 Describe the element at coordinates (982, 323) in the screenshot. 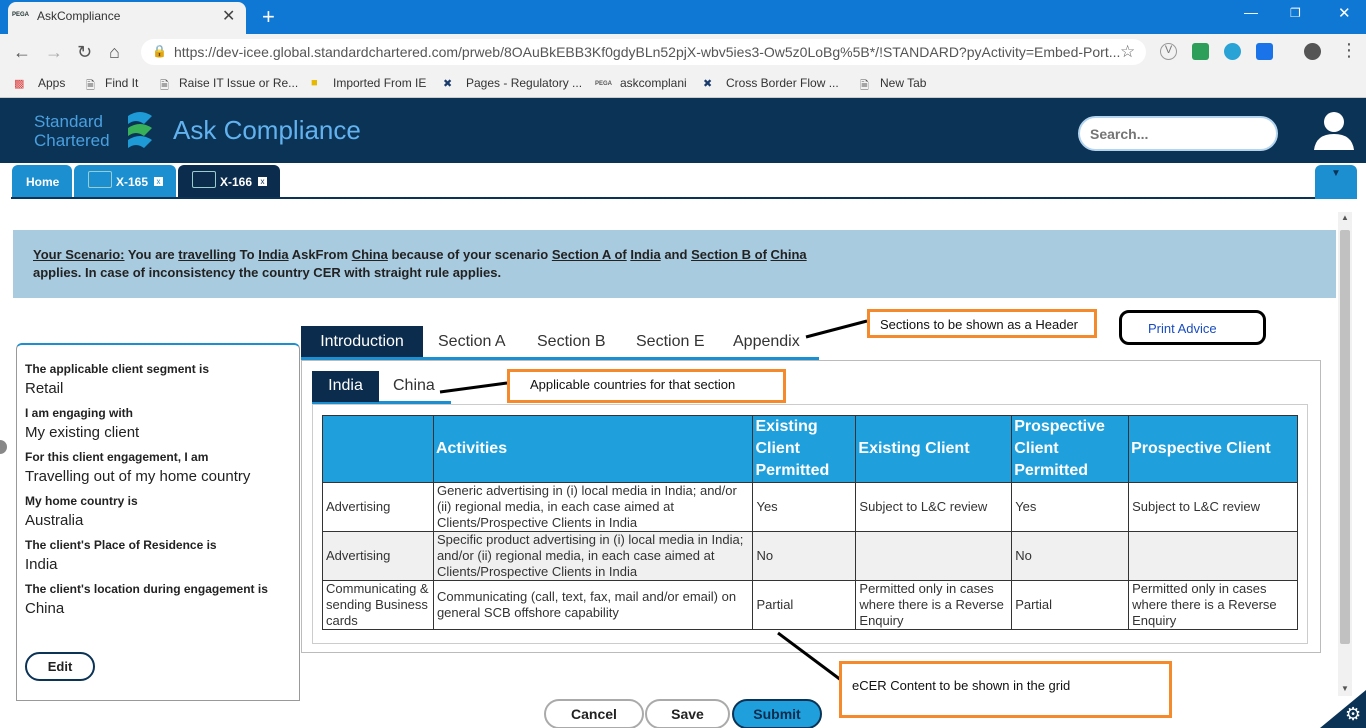

I see `annotation-sections: Sections to be shown as a Header` at that location.